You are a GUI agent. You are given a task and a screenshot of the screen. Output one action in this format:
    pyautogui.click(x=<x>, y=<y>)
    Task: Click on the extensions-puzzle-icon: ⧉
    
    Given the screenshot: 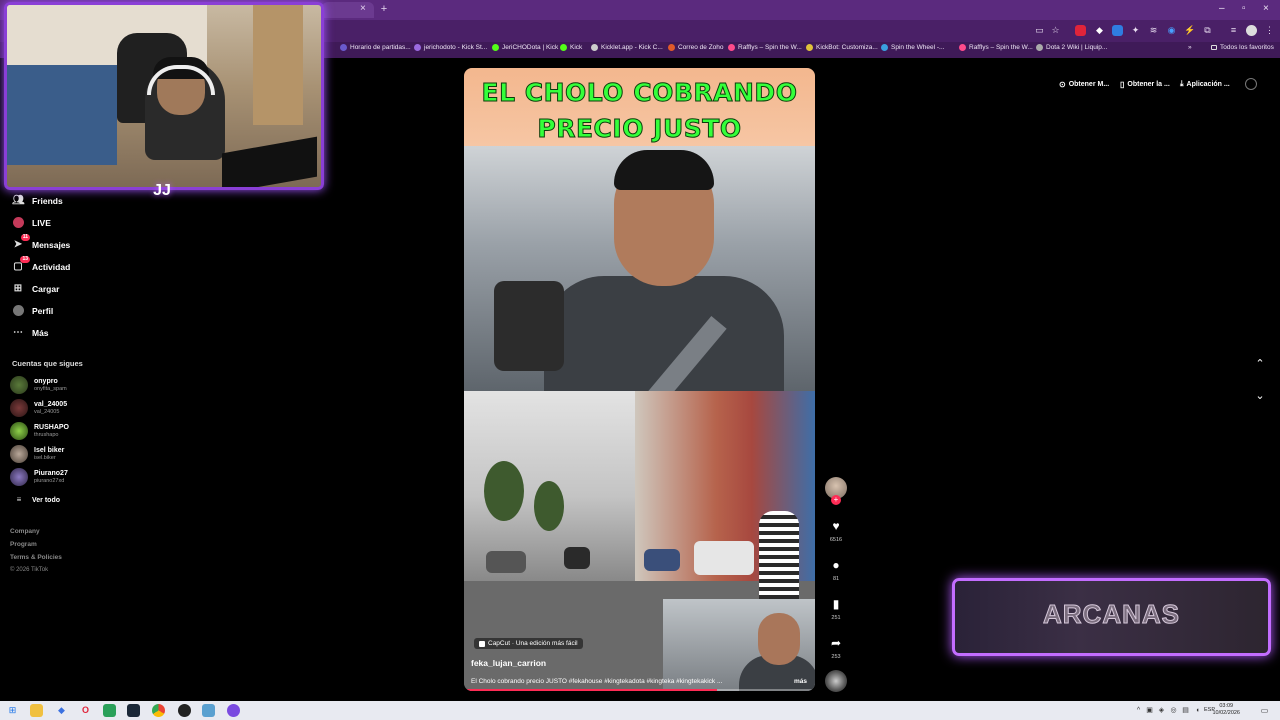 What is the action you would take?
    pyautogui.click(x=1207, y=30)
    